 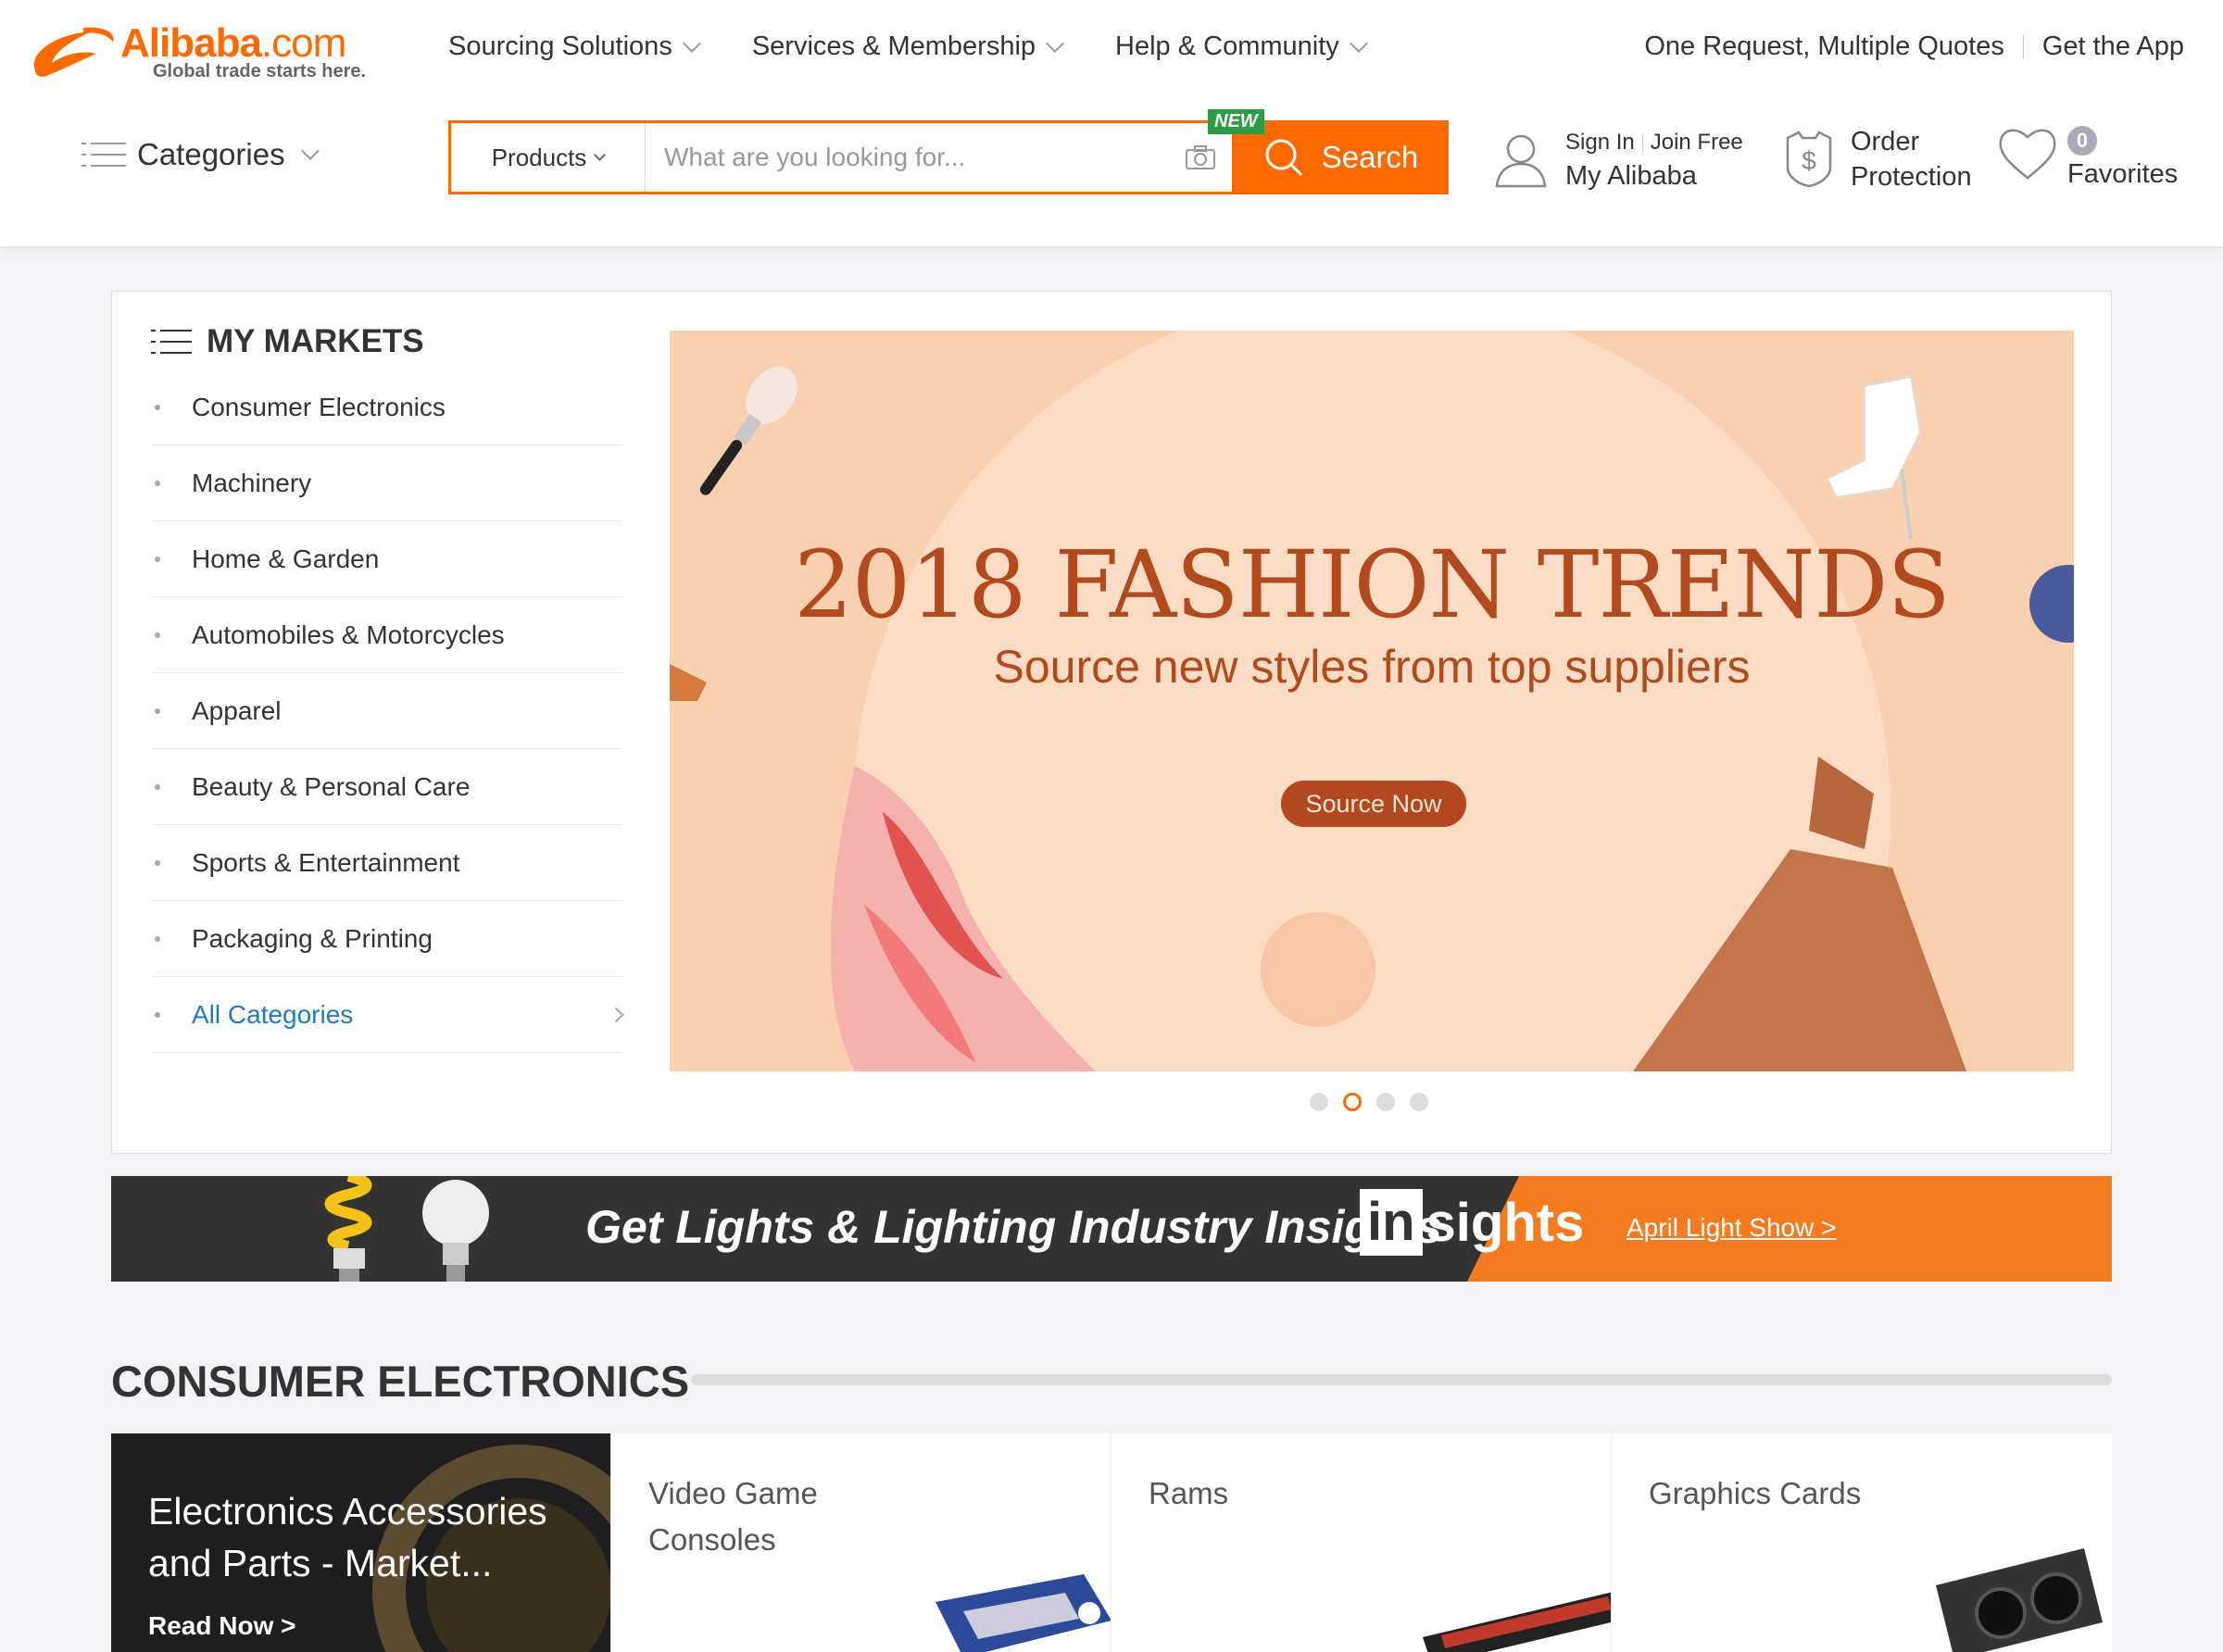 What do you see at coordinates (400, 1381) in the screenshot?
I see `consumer-electronics-title: CONSUMER ELECTRONICS` at bounding box center [400, 1381].